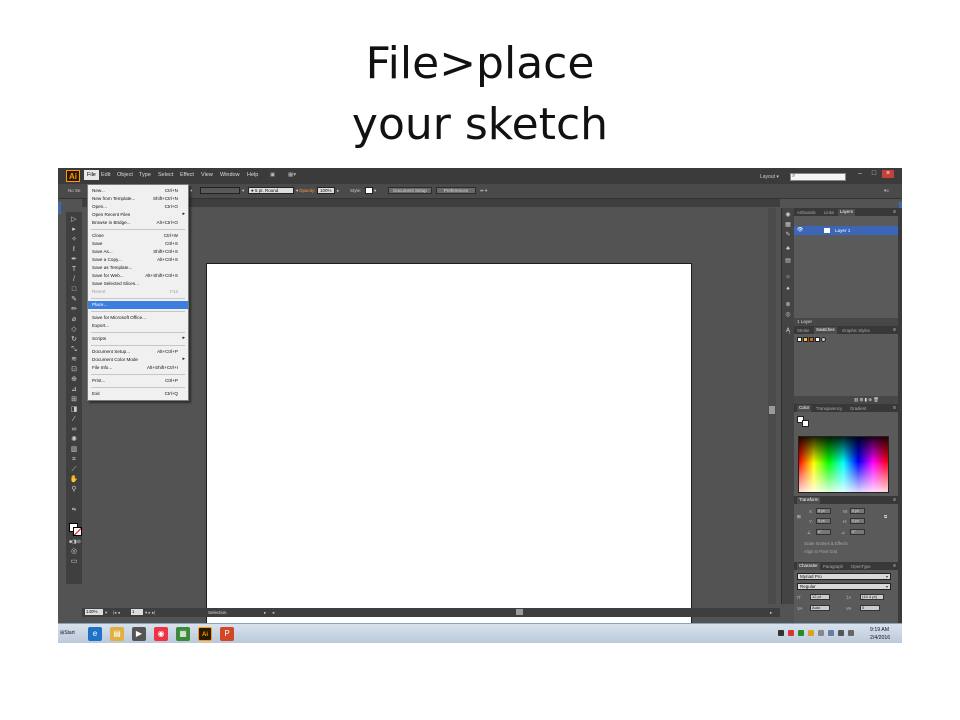 Image resolution: width=960 pixels, height=720 pixels. What do you see at coordinates (818, 177) in the screenshot?
I see `search-input: ⌕` at bounding box center [818, 177].